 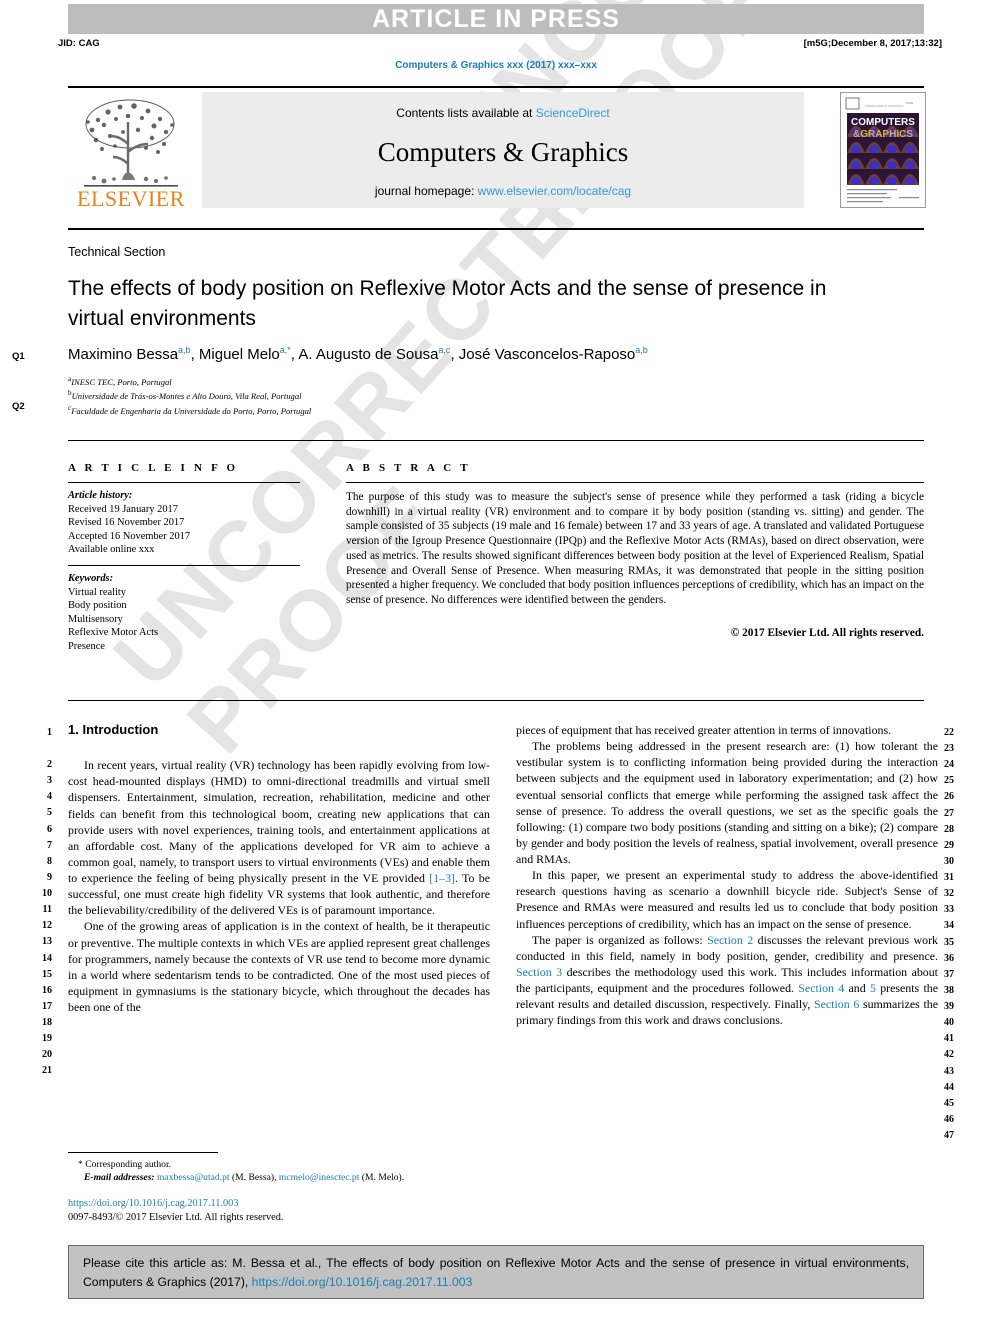 I want to click on footnote-rule, so click(x=143, y=1152).